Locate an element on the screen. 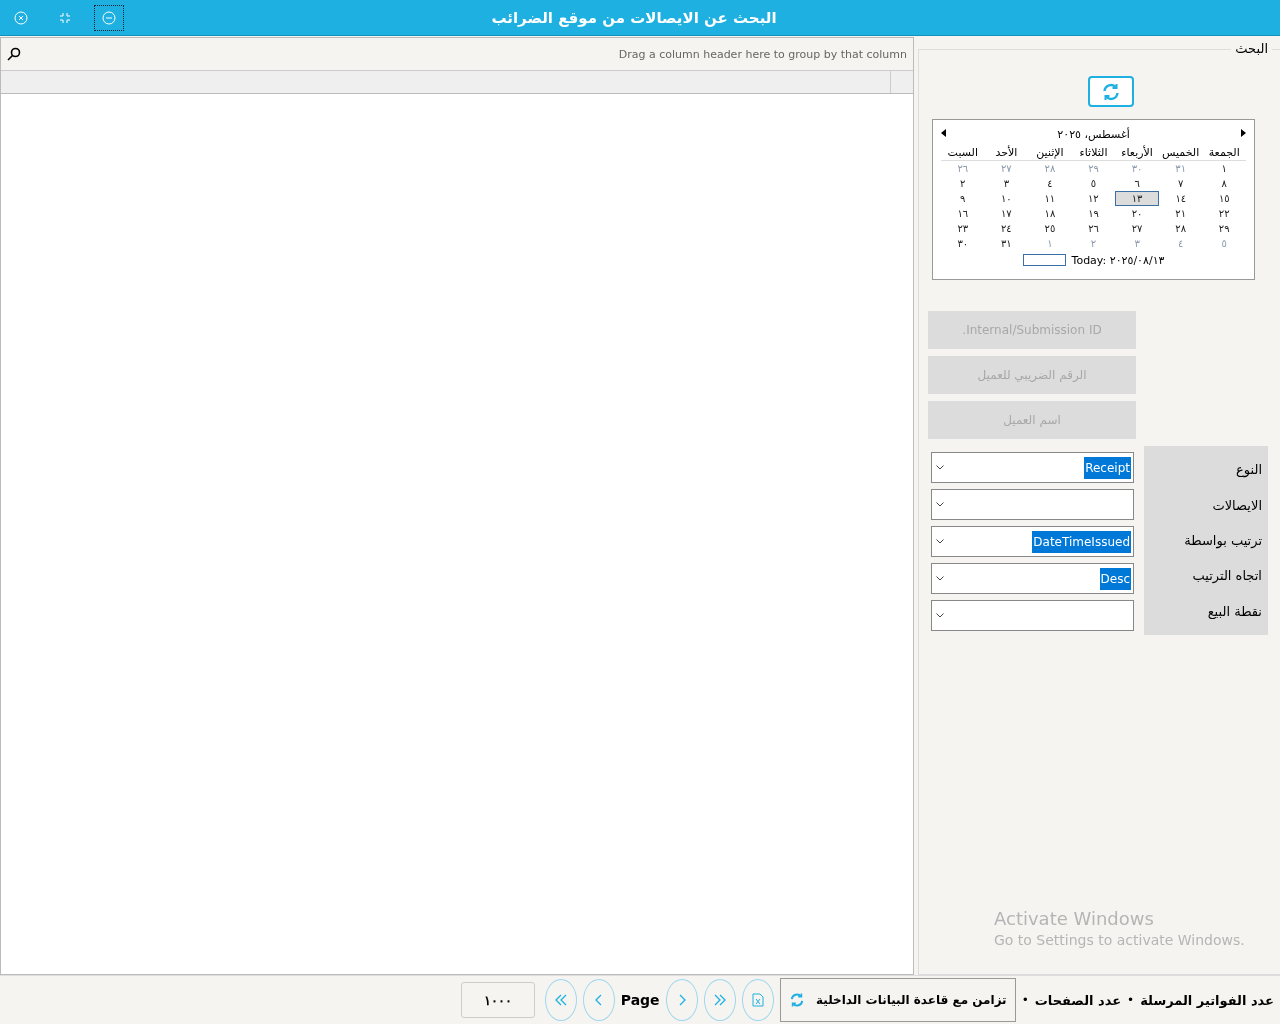 The height and width of the screenshot is (1024, 1280). calendar-day: ١٤ is located at coordinates (1181, 198).